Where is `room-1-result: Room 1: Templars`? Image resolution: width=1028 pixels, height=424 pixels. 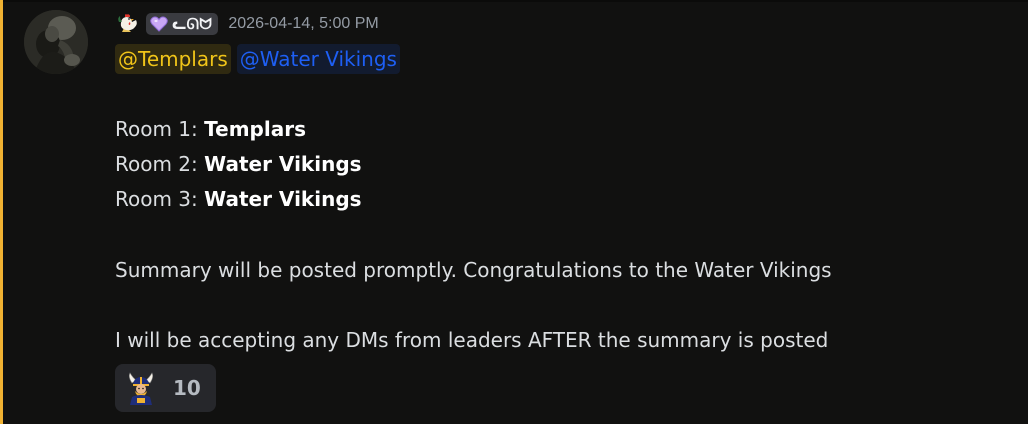 room-1-result: Room 1: Templars is located at coordinates (210, 129).